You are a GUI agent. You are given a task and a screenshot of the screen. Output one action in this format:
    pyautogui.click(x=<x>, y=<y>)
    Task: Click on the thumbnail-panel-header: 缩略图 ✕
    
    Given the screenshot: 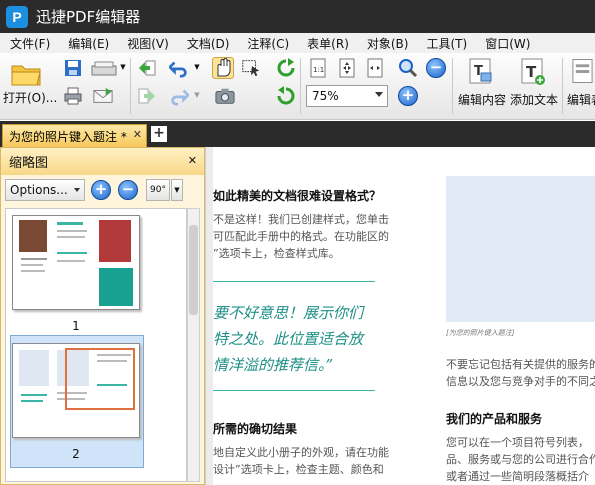 What is the action you would take?
    pyautogui.click(x=102, y=161)
    